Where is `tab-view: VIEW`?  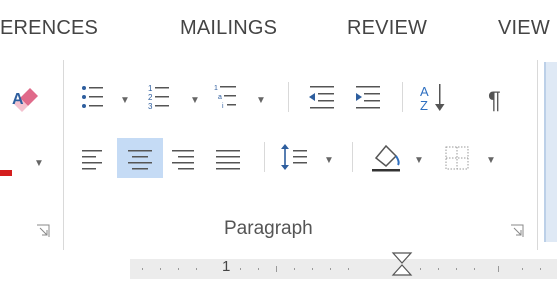
tab-view: VIEW is located at coordinates (524, 28).